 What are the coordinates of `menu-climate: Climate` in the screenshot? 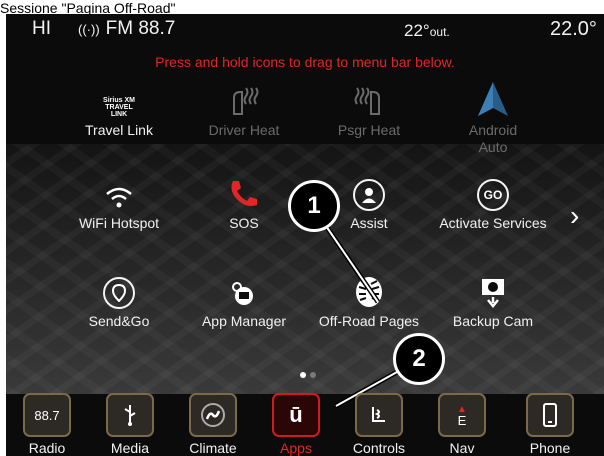 It's located at (213, 421).